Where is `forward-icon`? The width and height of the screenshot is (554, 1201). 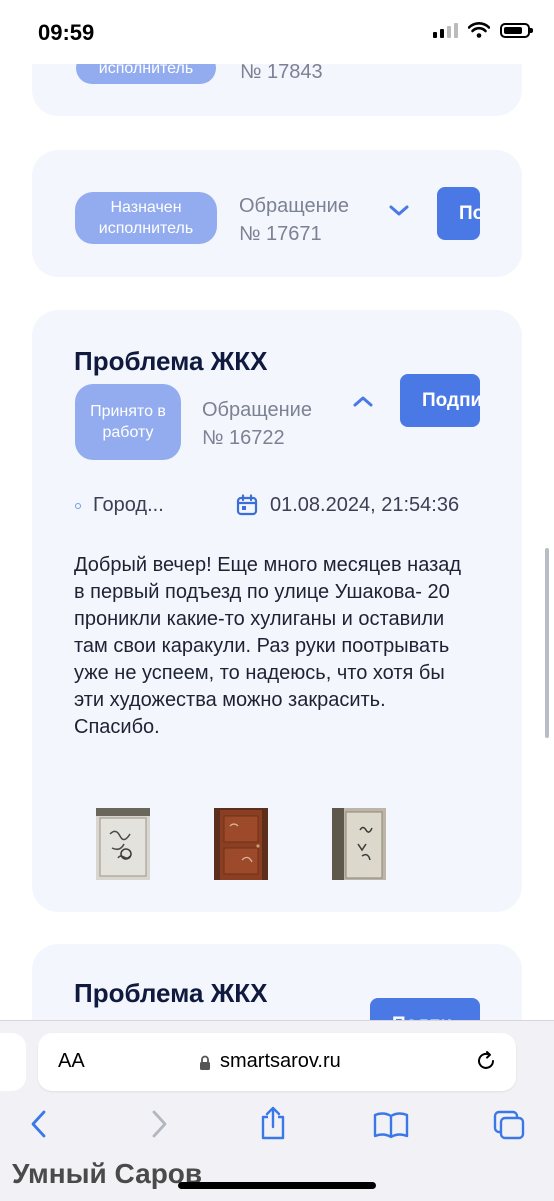 forward-icon is located at coordinates (159, 1124).